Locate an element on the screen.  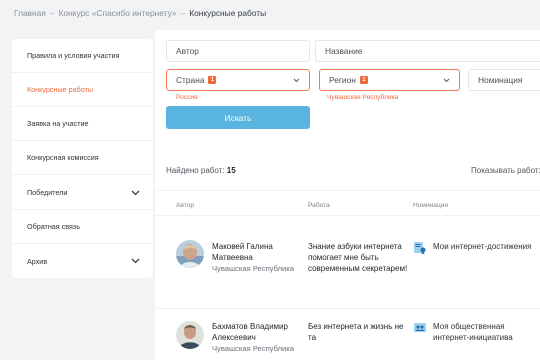
region-selected-value: Чувашская Республика is located at coordinates (363, 97).